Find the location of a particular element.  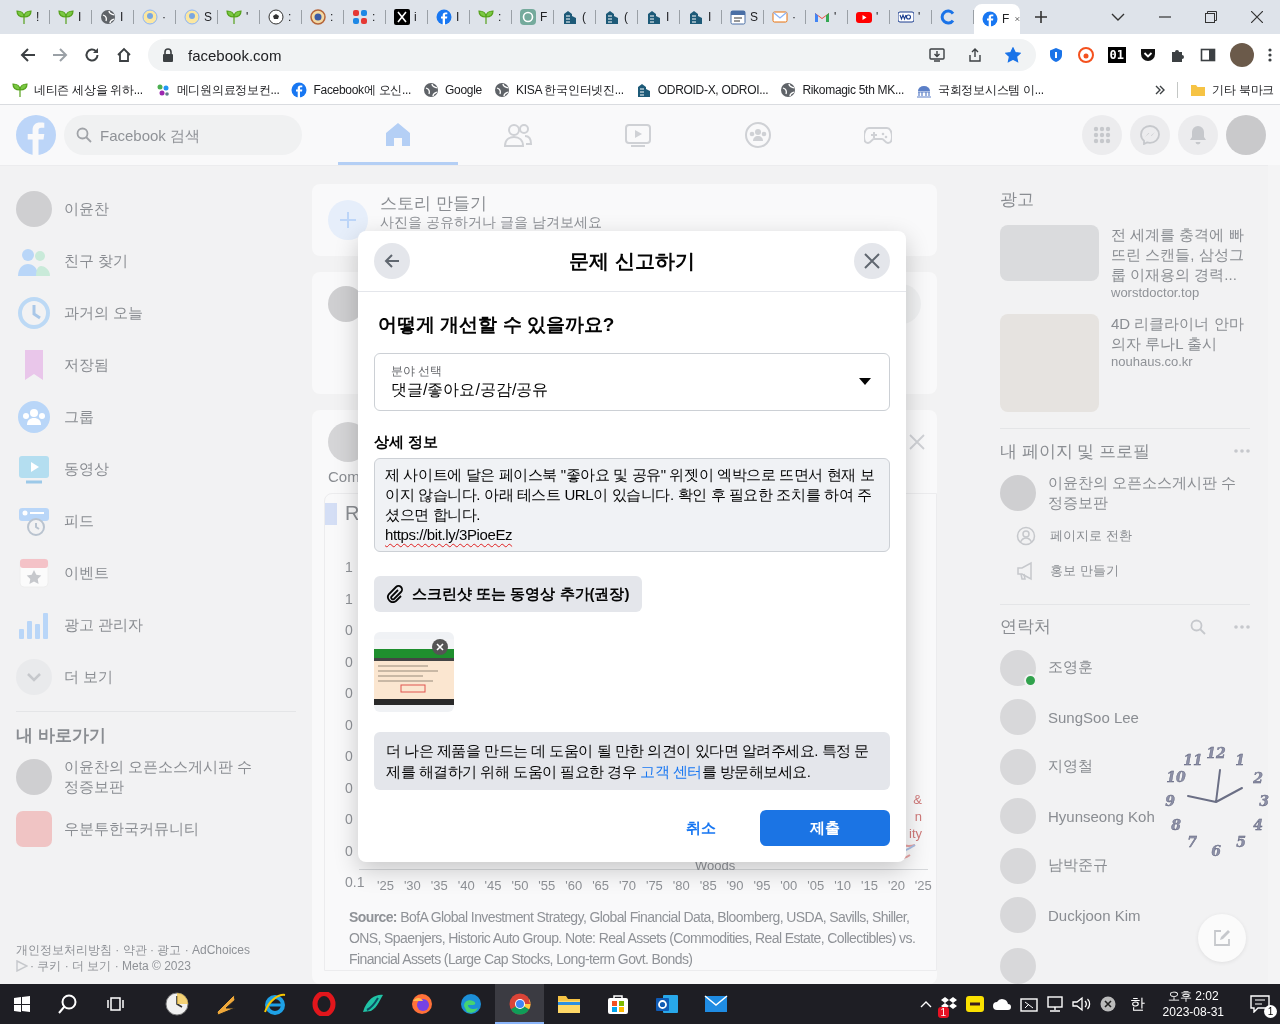

profile-avatar is located at coordinates (1242, 55).